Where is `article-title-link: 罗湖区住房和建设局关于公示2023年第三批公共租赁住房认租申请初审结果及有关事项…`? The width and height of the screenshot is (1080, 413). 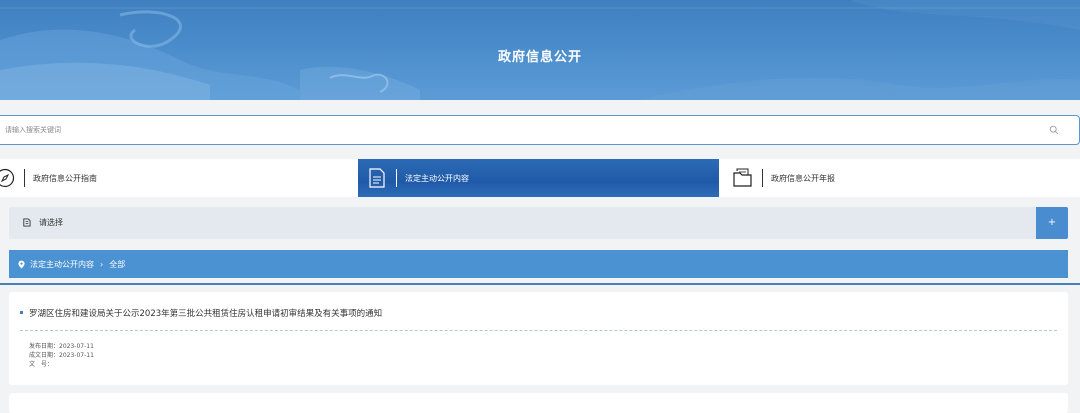
article-title-link: 罗湖区住房和建设局关于公示2023年第三批公共租赁住房认租申请初审结果及有关事项… is located at coordinates (205, 313).